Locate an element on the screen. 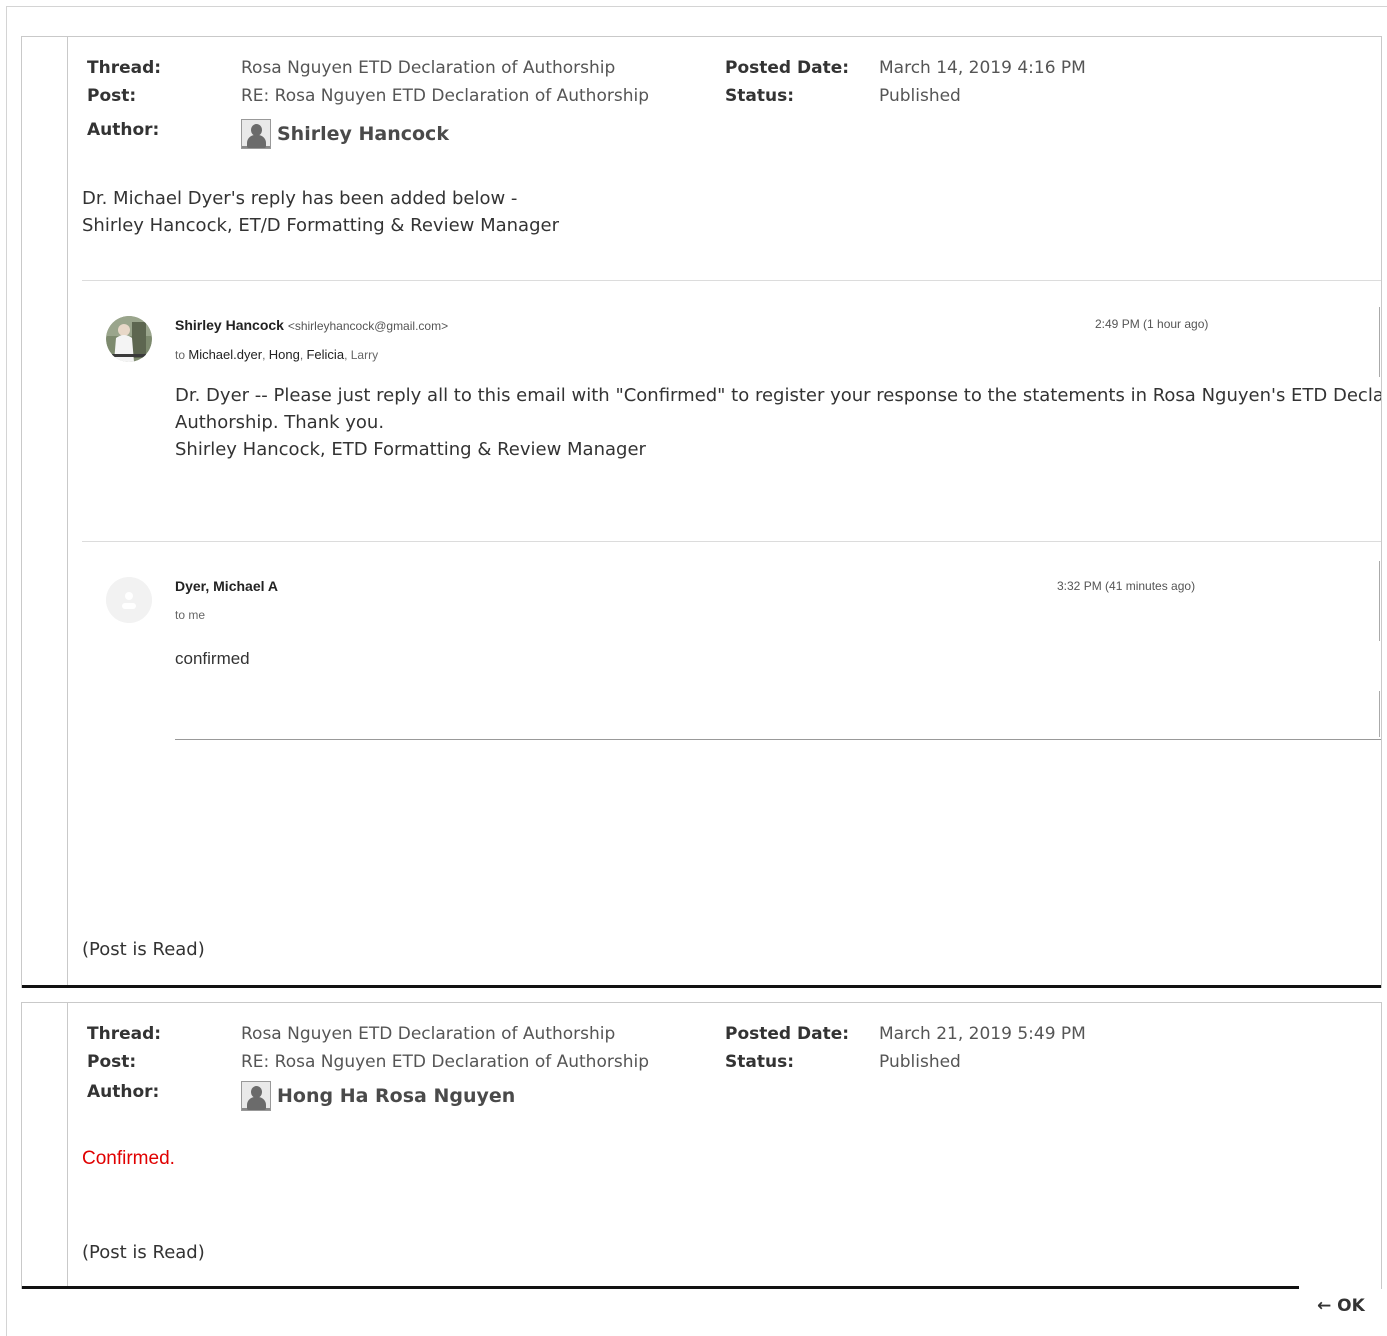 The image size is (1387, 1336). ok-button: ← OK is located at coordinates (1341, 1306).